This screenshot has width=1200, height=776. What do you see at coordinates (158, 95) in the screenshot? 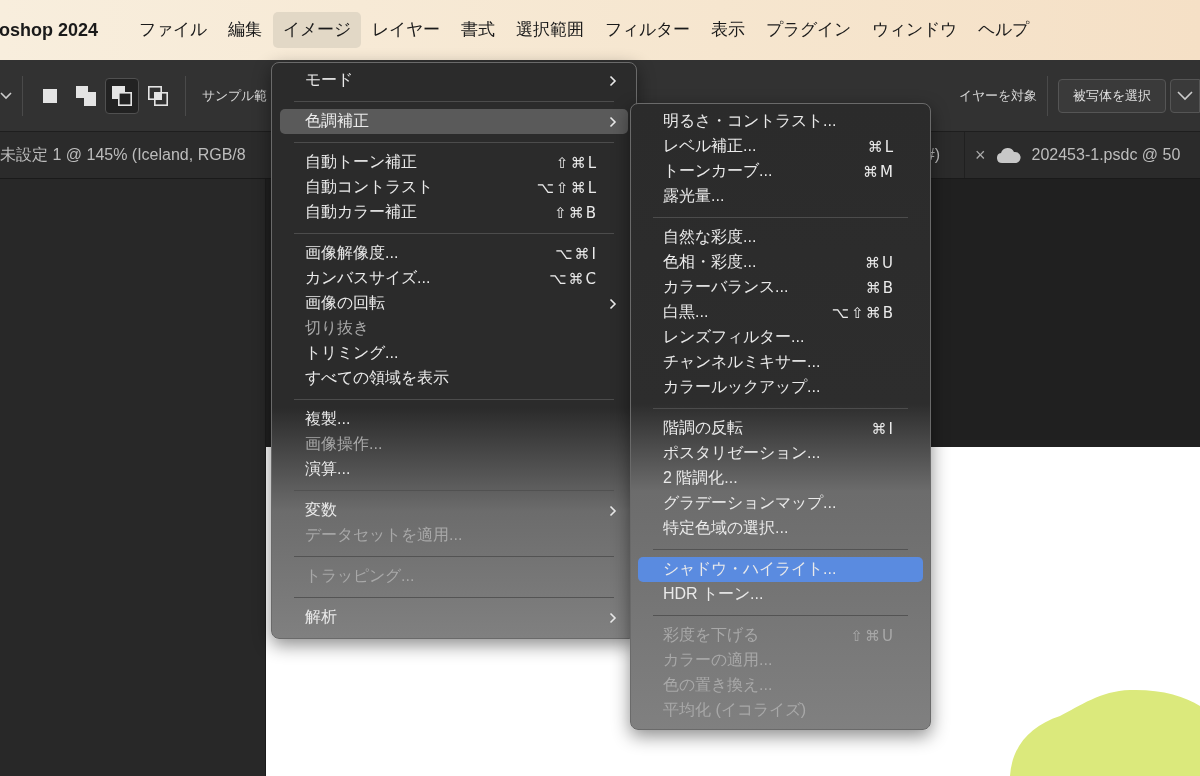
I see `intersecting-squares-icon` at bounding box center [158, 95].